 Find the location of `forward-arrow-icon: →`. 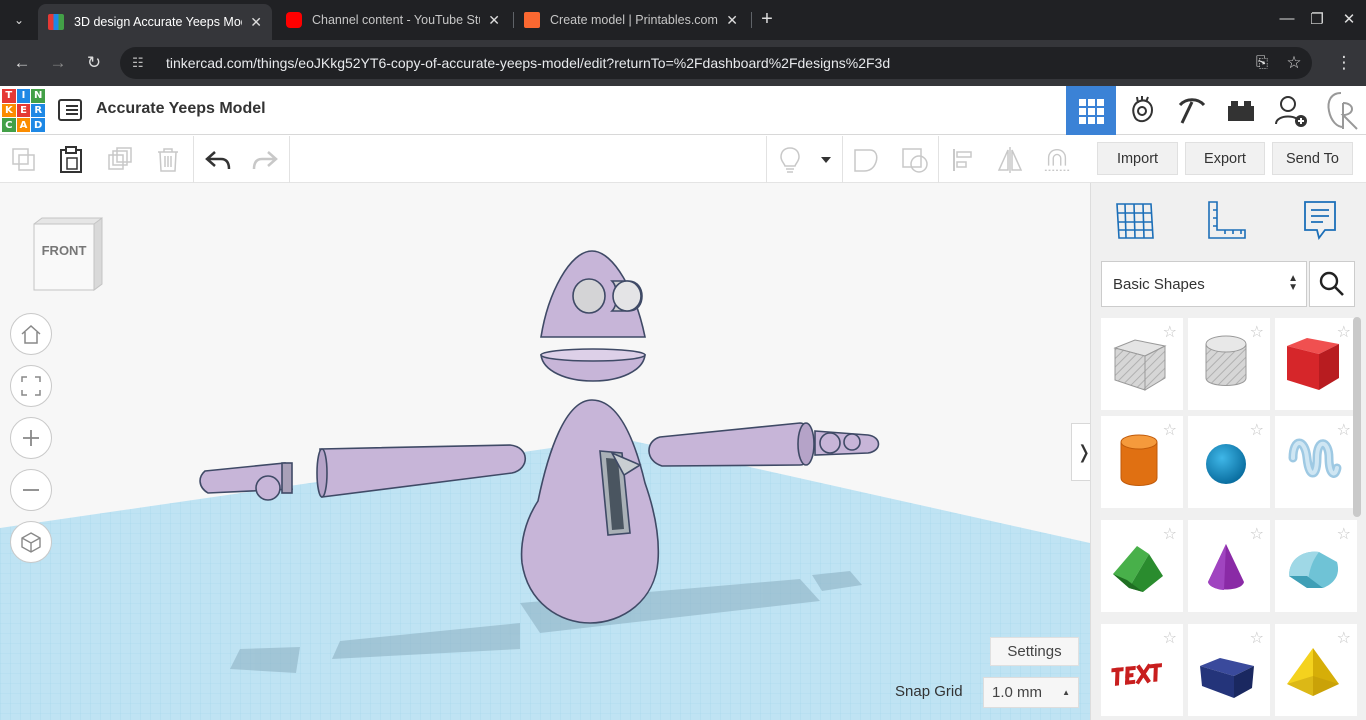

forward-arrow-icon: → is located at coordinates (58, 63).